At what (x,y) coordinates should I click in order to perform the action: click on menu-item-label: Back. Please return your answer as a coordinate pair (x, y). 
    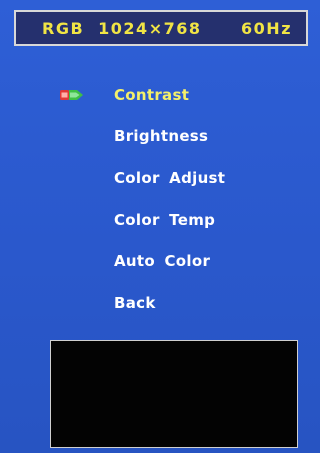
    Looking at the image, I should click on (135, 302).